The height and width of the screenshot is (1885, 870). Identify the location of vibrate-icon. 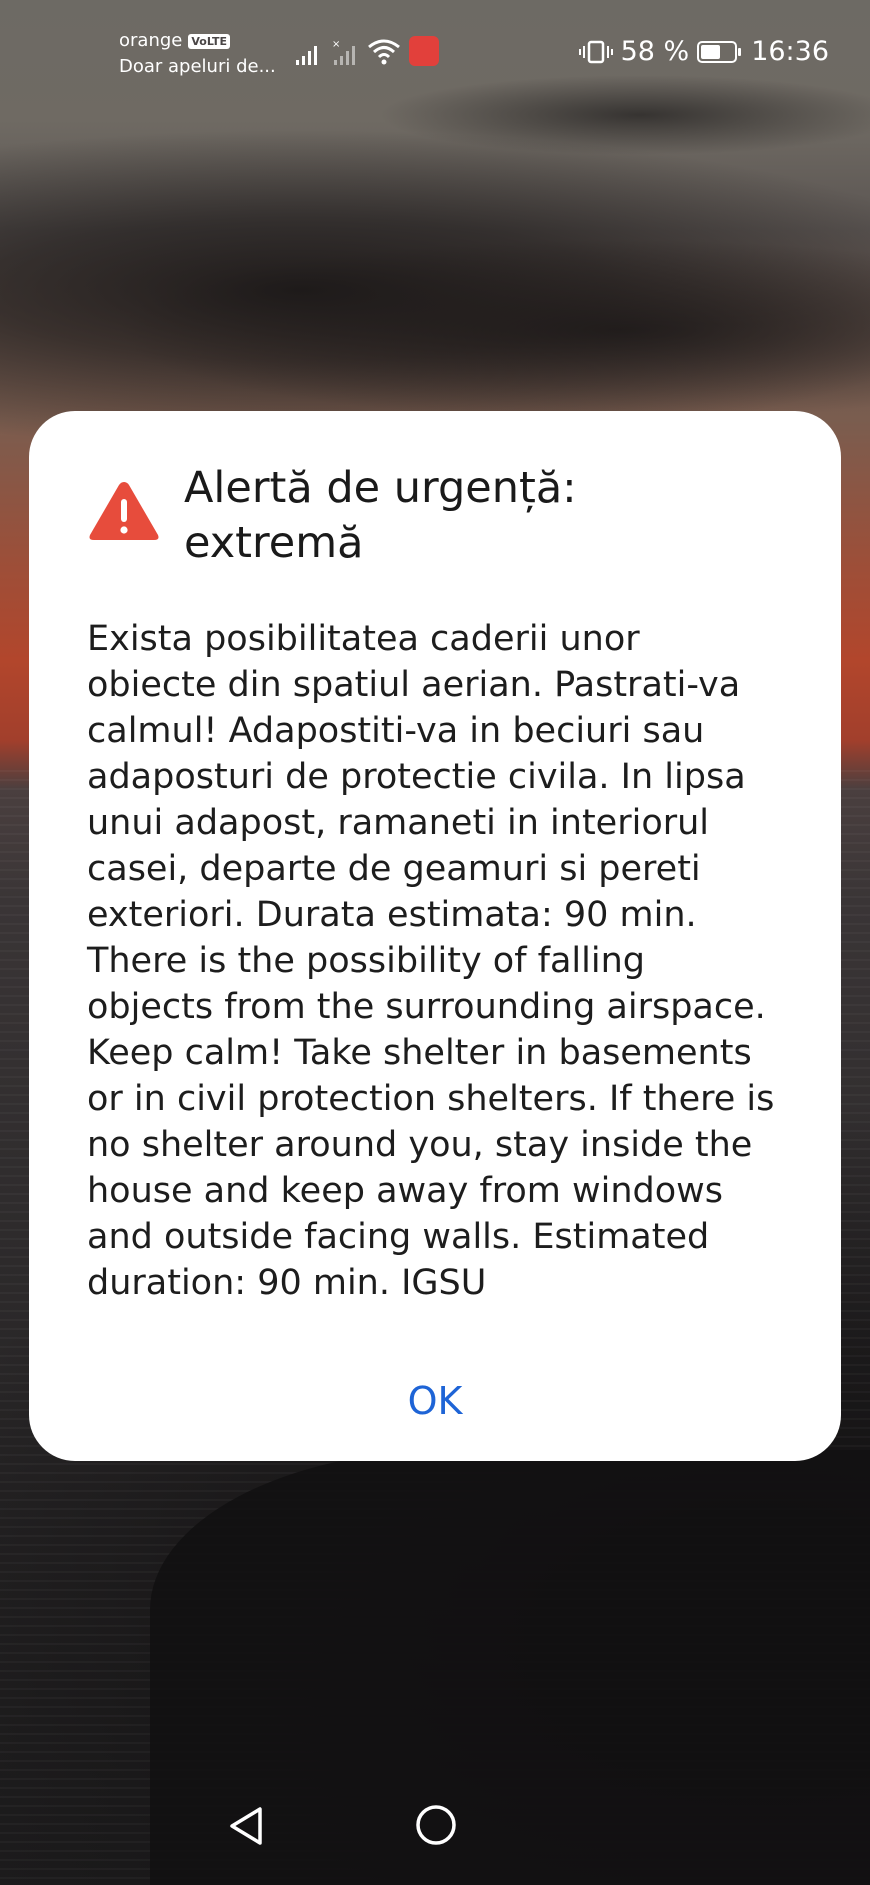
(595, 51).